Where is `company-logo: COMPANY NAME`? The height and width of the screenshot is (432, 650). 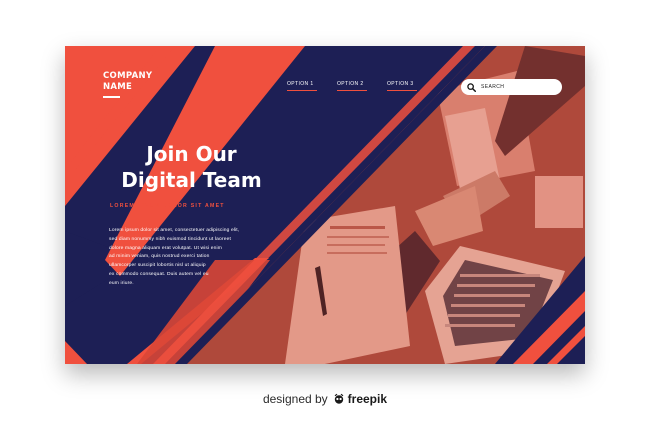 company-logo: COMPANY NAME is located at coordinates (143, 84).